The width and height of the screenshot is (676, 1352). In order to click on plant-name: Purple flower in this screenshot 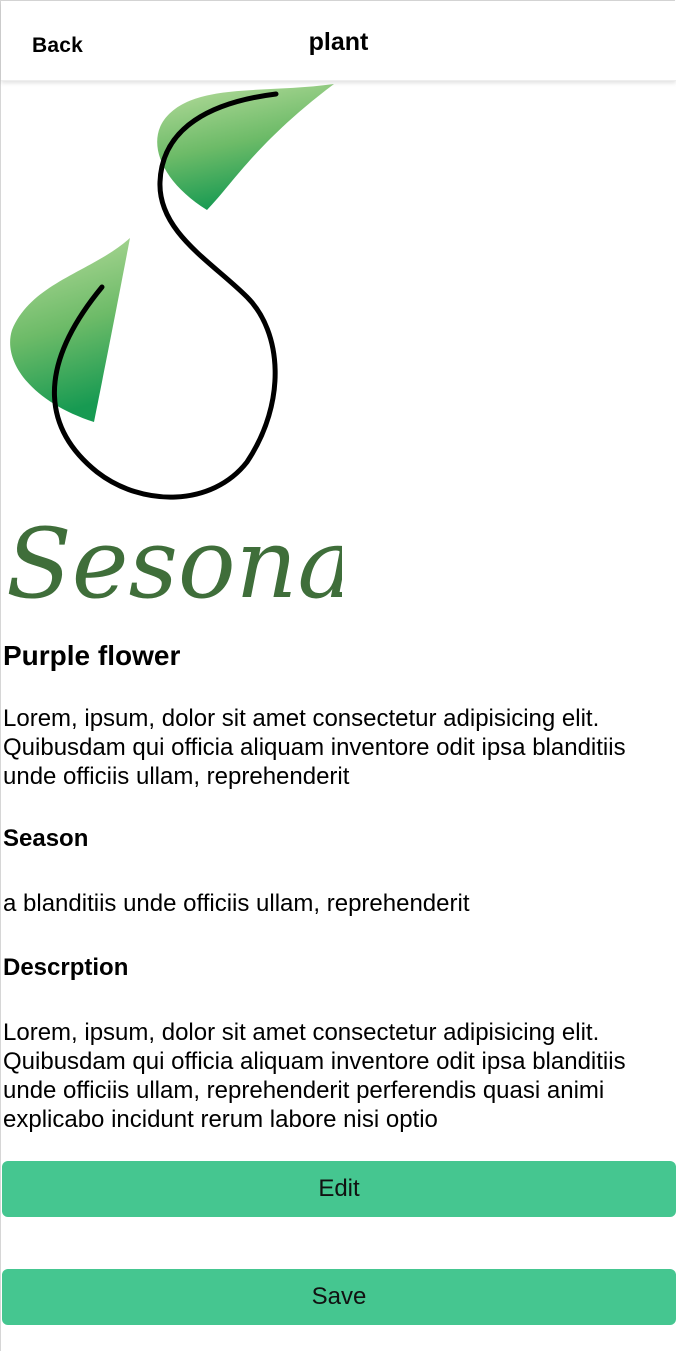, I will do `click(92, 655)`.